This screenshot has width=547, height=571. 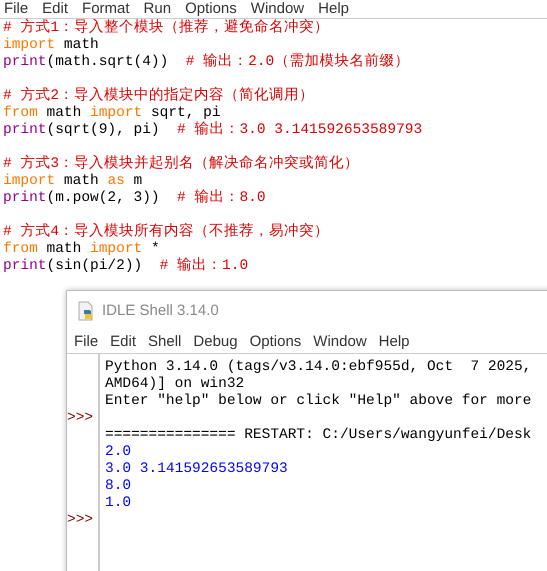 What do you see at coordinates (318, 367) in the screenshot?
I see `shell-output-line: Python 3.14.0 (tags/v3.14.0:ebf955d, Oct 7 2025,` at bounding box center [318, 367].